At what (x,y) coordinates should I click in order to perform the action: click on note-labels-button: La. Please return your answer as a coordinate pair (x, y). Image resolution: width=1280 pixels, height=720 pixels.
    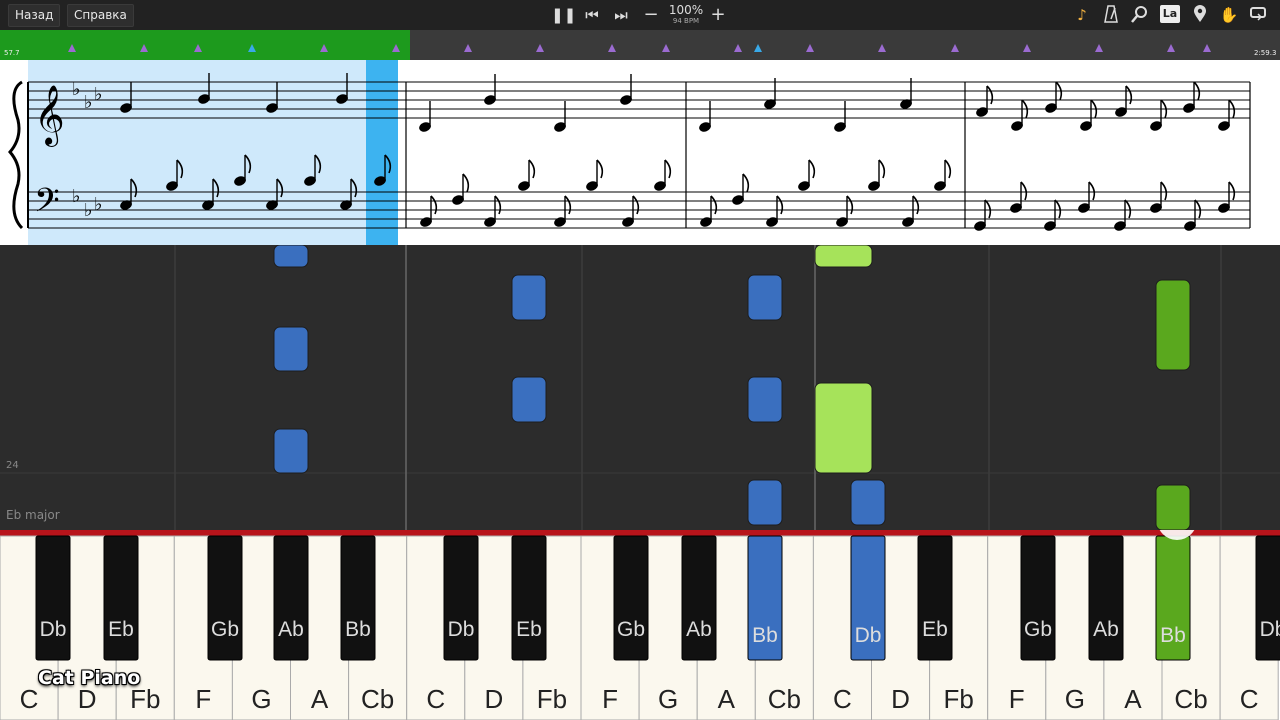
    Looking at the image, I should click on (1170, 14).